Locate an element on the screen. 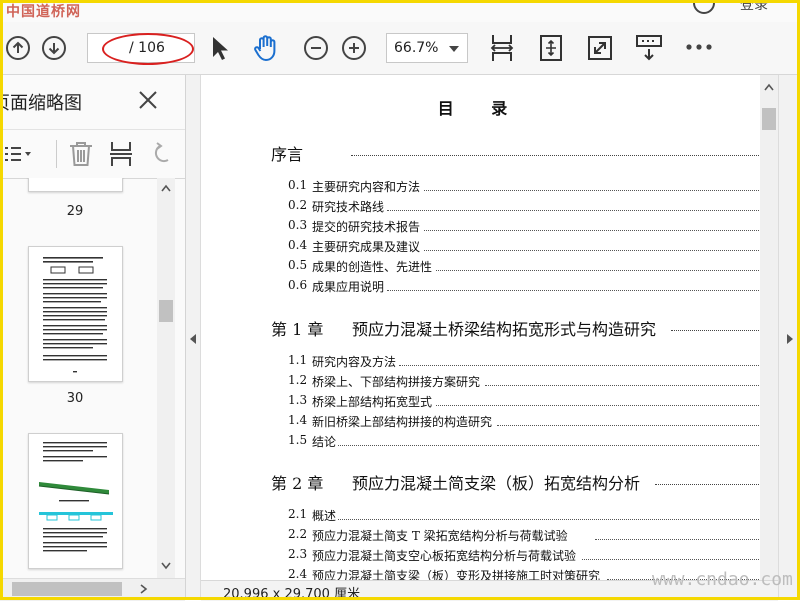  options-menu-button is located at coordinates (19, 156).